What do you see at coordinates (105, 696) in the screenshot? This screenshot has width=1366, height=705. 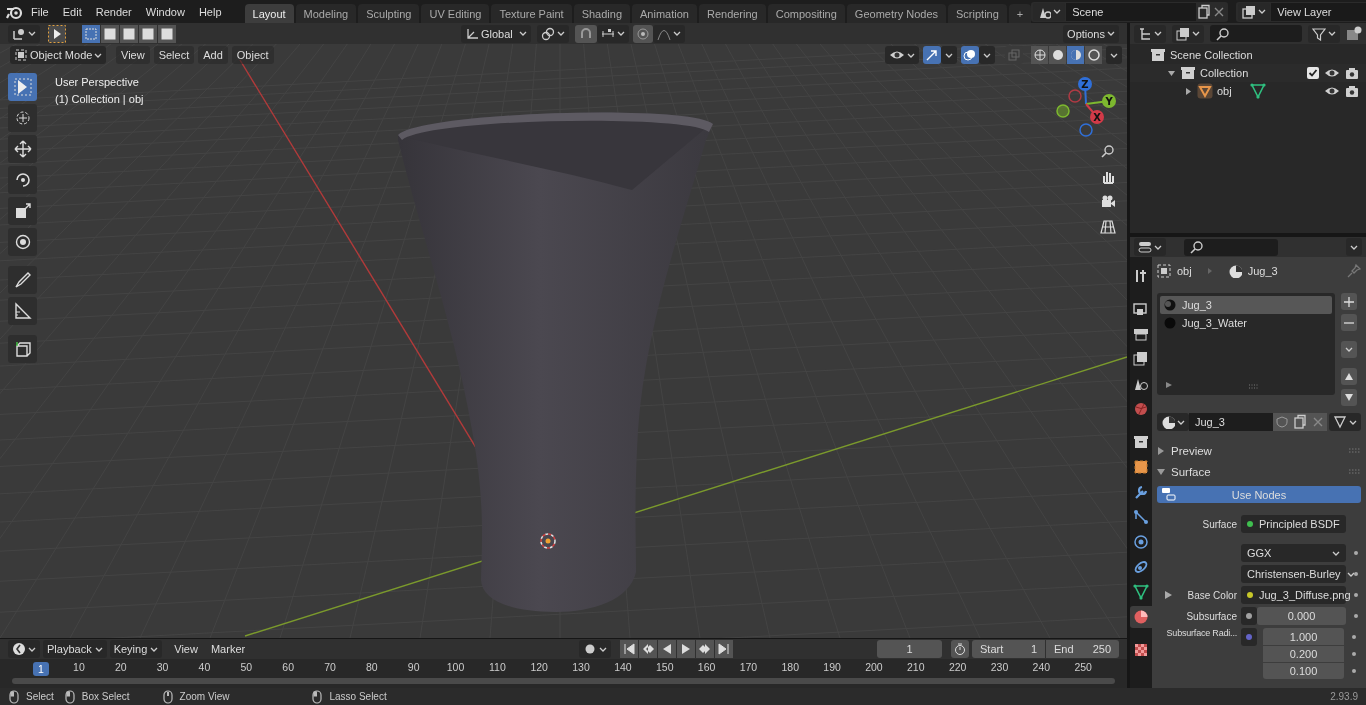 I see `shortcut-hint: Box Select` at bounding box center [105, 696].